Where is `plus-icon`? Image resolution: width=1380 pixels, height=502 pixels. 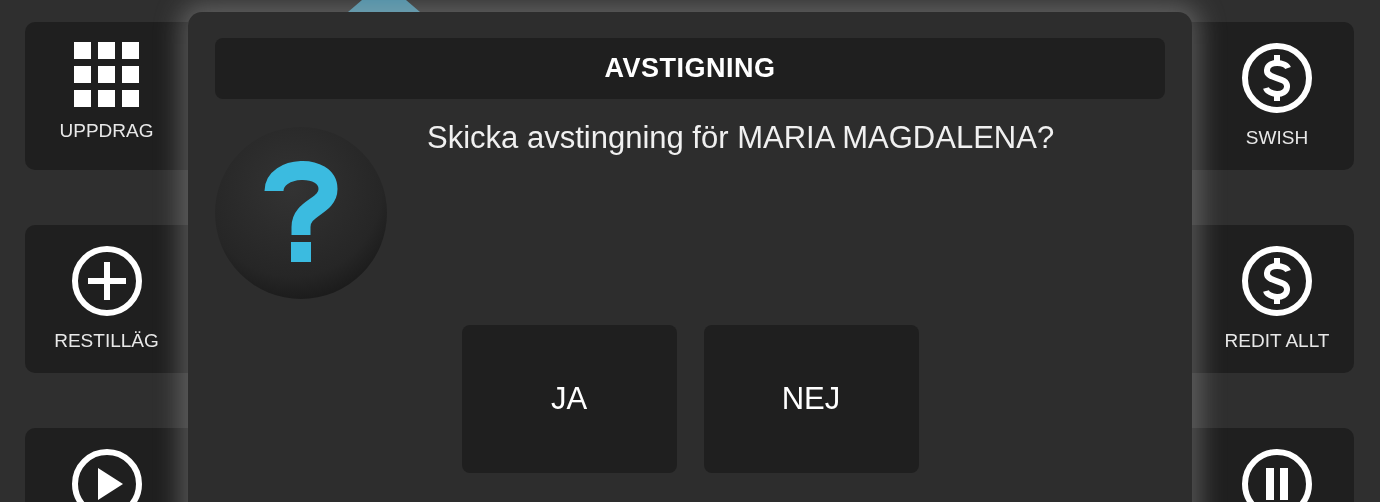 plus-icon is located at coordinates (106, 281).